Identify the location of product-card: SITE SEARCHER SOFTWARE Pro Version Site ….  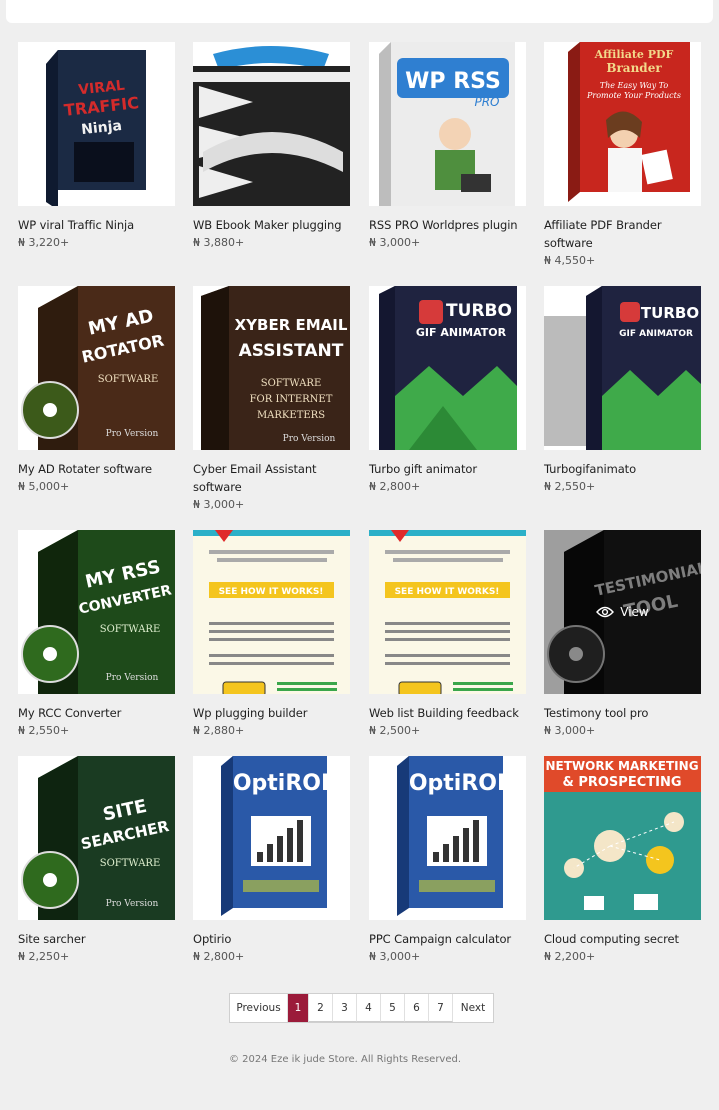
(96, 861).